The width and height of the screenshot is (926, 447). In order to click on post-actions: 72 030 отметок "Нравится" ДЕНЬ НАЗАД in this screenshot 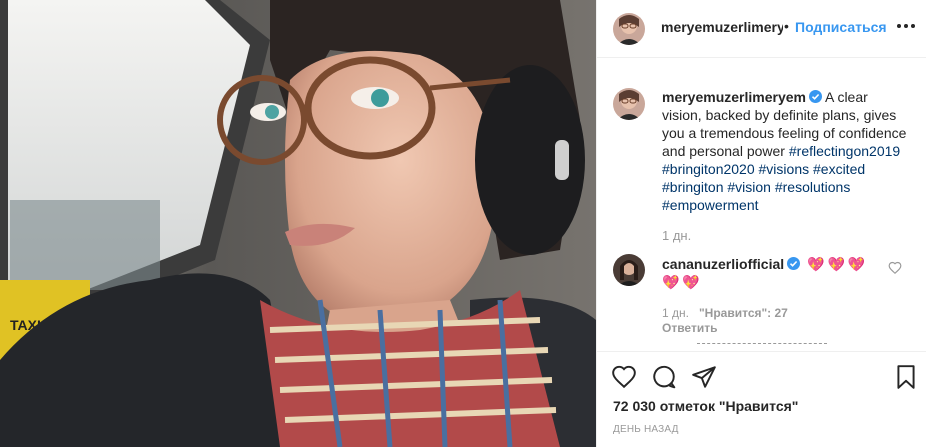, I will do `click(761, 399)`.